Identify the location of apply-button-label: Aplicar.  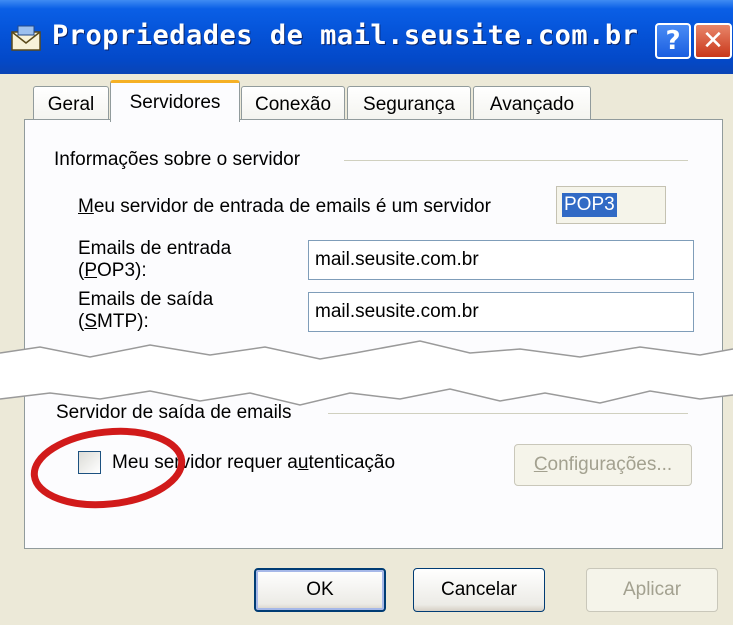
(652, 589).